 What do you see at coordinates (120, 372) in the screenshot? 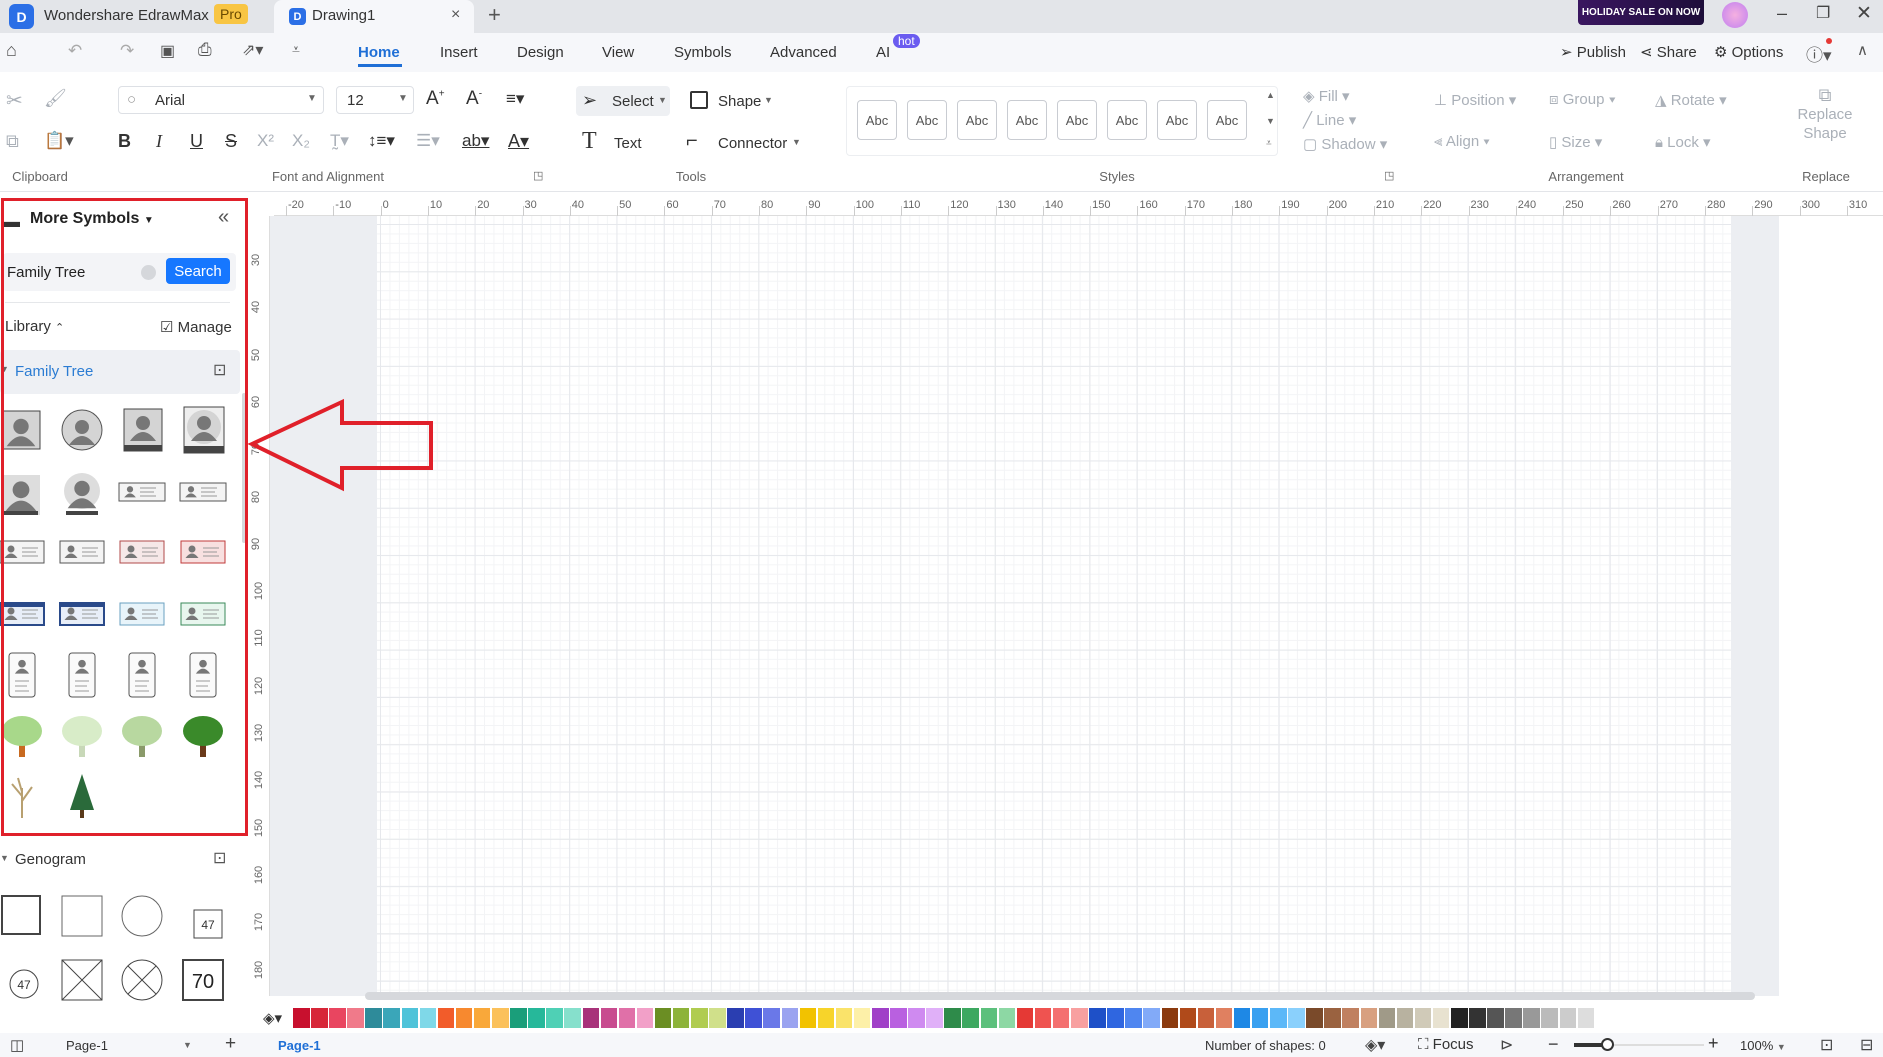
I see `section-family-tree: ▼ Family Tree ⊡` at bounding box center [120, 372].